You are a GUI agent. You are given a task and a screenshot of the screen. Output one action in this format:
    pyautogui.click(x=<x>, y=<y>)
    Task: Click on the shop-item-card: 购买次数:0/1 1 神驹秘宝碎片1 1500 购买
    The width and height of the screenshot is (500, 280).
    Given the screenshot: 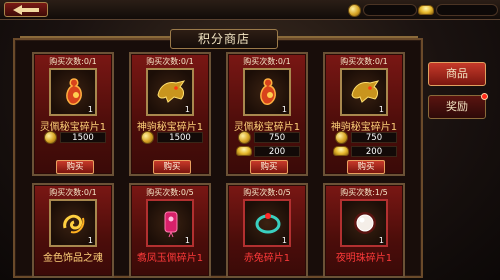 What is the action you would take?
    pyautogui.click(x=170, y=114)
    